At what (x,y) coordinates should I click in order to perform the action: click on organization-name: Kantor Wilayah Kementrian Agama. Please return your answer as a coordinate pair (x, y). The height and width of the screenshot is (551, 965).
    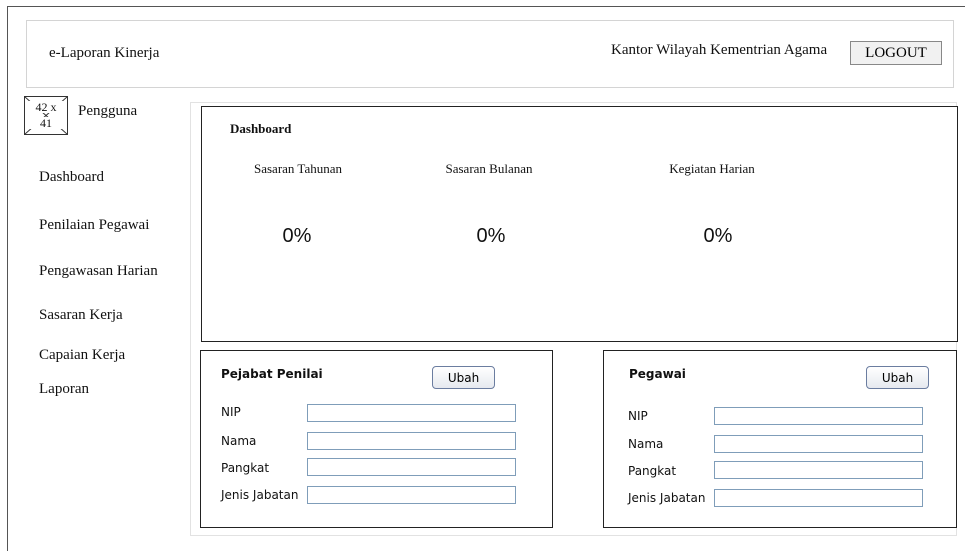
    Looking at the image, I should click on (719, 50).